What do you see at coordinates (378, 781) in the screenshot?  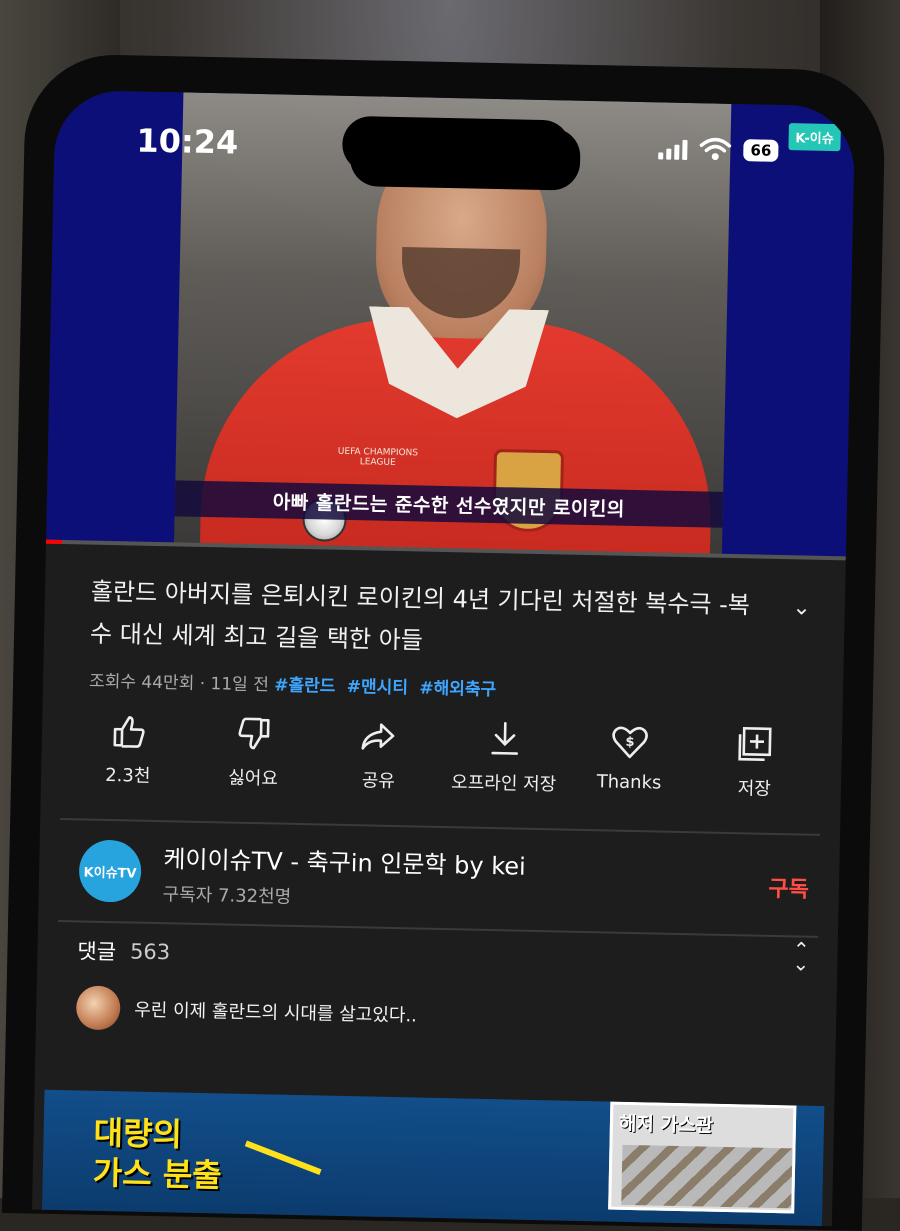 I see `share-label: 공유` at bounding box center [378, 781].